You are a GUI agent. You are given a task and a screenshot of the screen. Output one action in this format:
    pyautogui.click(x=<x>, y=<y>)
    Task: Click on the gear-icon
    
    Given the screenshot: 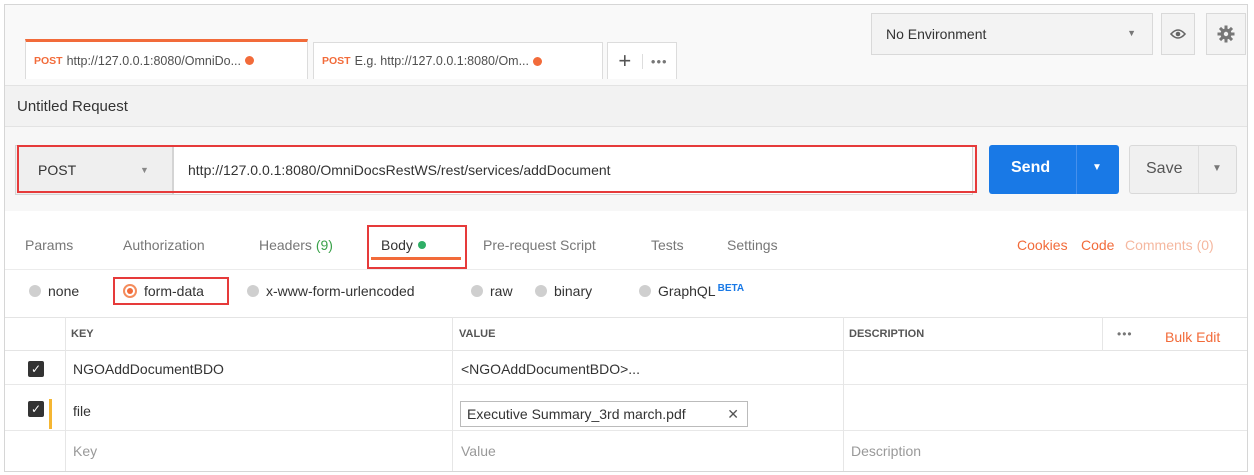 What is the action you would take?
    pyautogui.click(x=1226, y=34)
    